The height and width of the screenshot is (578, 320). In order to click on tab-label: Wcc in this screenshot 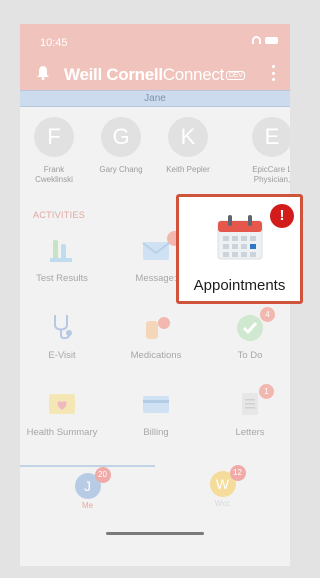, I will do `click(222, 503)`.